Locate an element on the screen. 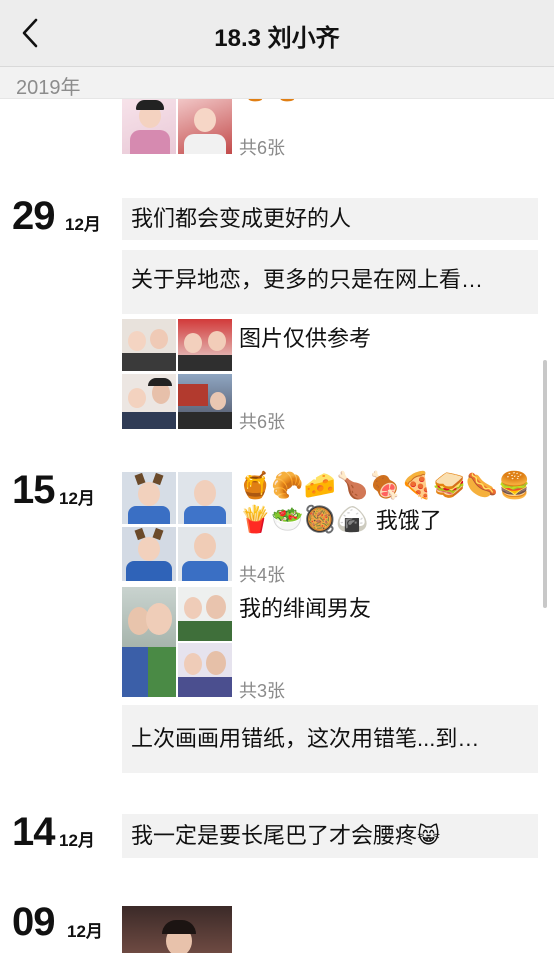 Image resolution: width=554 pixels, height=953 pixels. photo-caption: 我的绯闻男友 is located at coordinates (305, 608).